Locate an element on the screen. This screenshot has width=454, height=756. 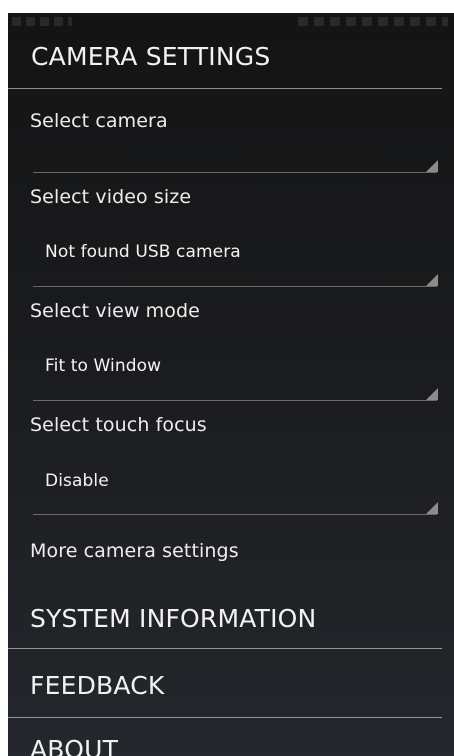
select-video-size-label: Select video size is located at coordinates (111, 197).